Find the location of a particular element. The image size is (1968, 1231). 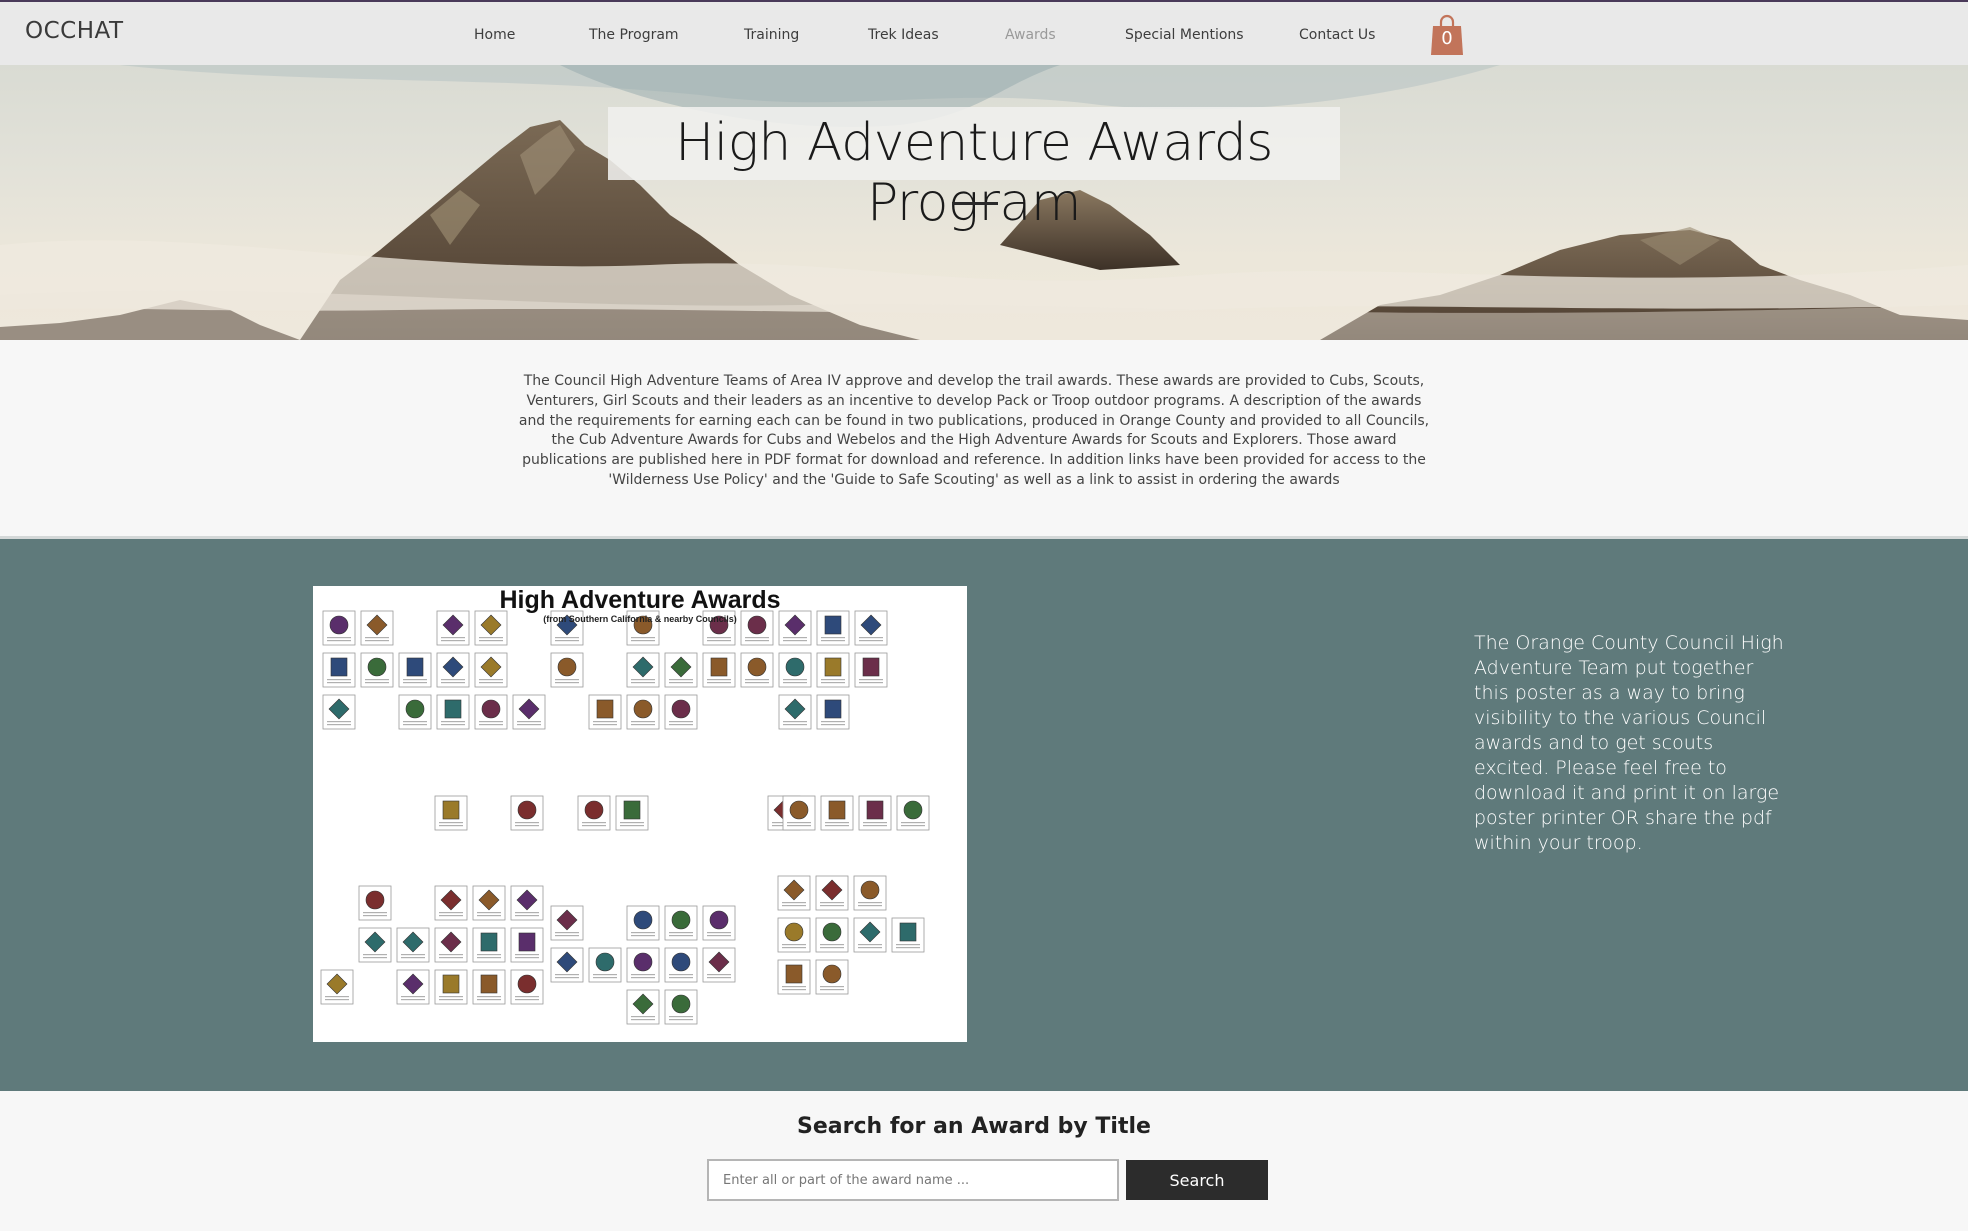

search-heading: Search for an Award by Title is located at coordinates (974, 1126).